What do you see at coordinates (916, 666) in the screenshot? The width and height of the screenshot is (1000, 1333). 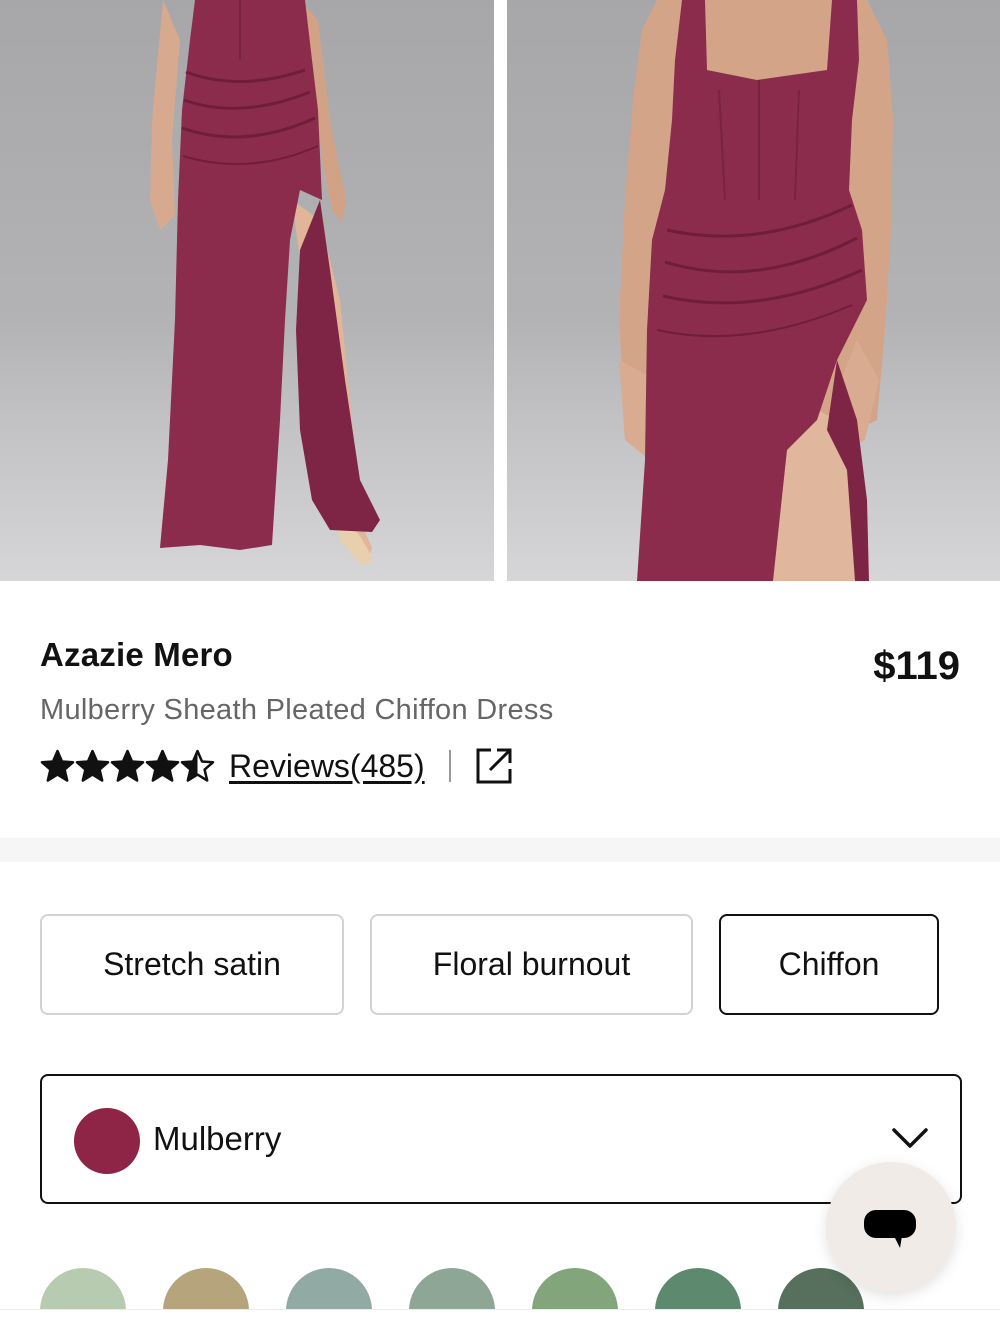 I see `product-price: $119` at bounding box center [916, 666].